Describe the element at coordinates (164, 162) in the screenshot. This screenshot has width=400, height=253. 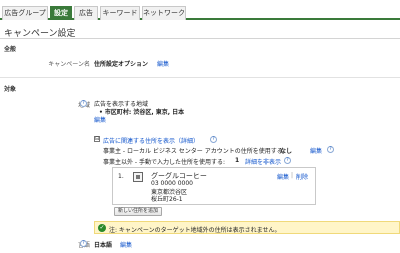
I see `manual-address-label: 事業主以外 - 手動で入力した住所を使用する:` at that location.